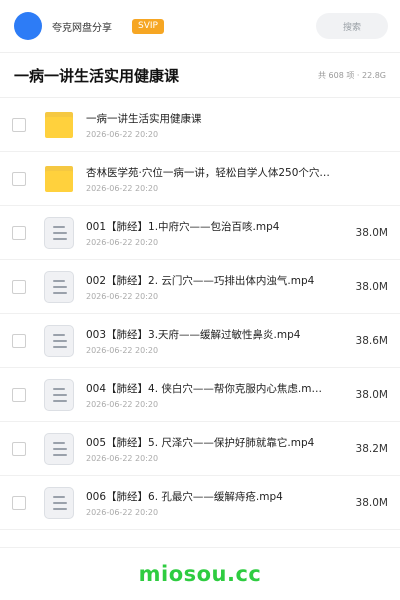 This screenshot has height=600, width=400. I want to click on file-size: 38.2M, so click(371, 448).